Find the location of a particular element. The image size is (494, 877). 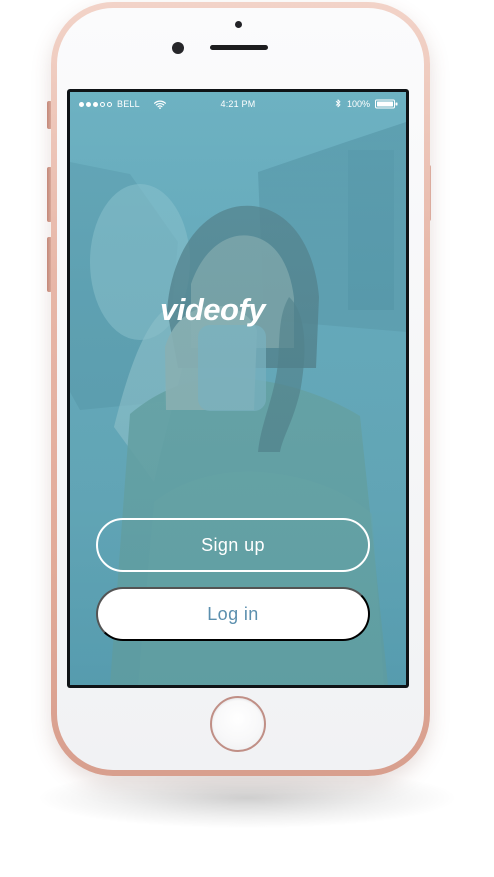

logo-text: videofy is located at coordinates (213, 309).